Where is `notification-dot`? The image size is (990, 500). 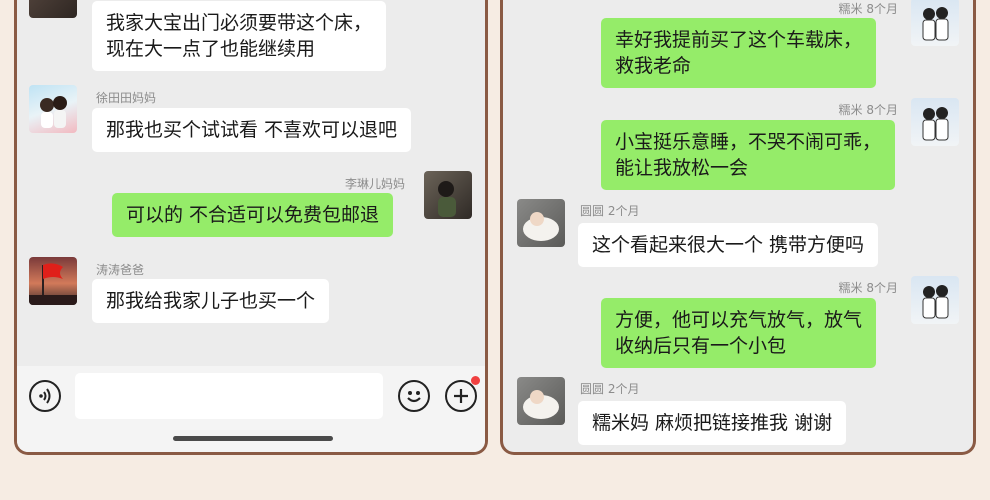 notification-dot is located at coordinates (475, 380).